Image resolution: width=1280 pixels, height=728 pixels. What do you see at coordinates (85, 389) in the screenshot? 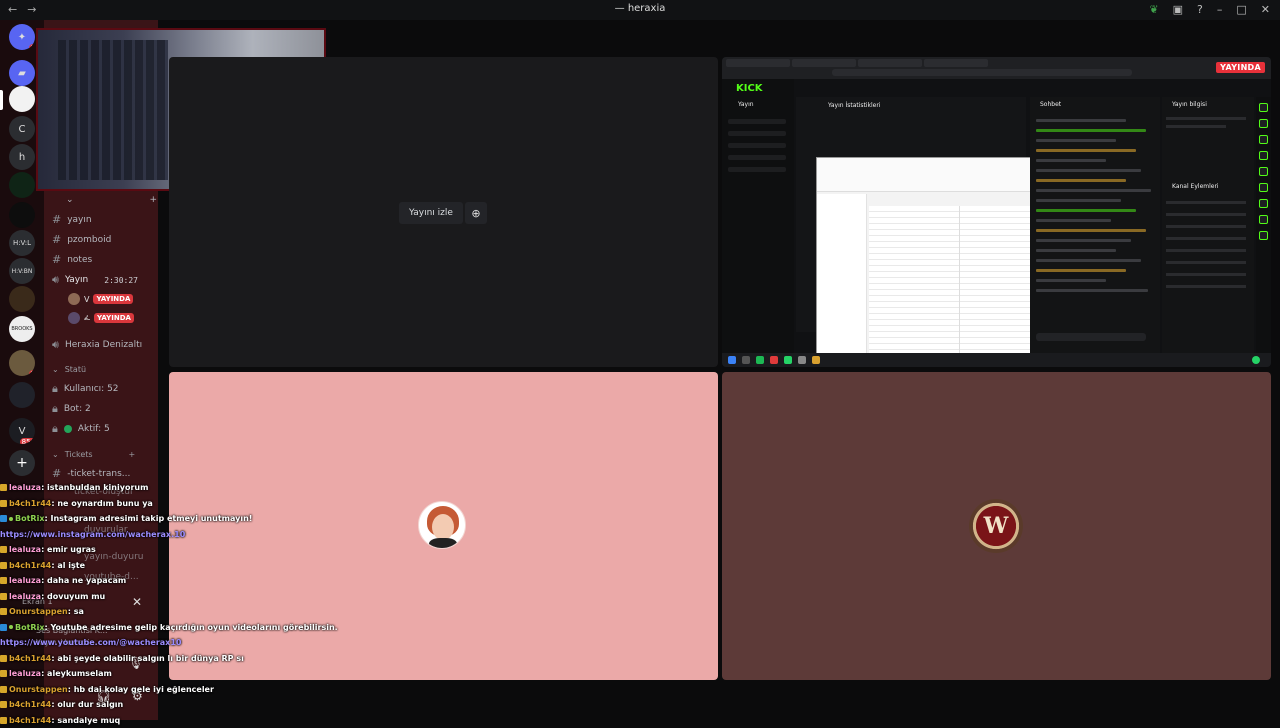
I see `stat-item: 🔒︎Kullanıcı: 52` at bounding box center [85, 389].